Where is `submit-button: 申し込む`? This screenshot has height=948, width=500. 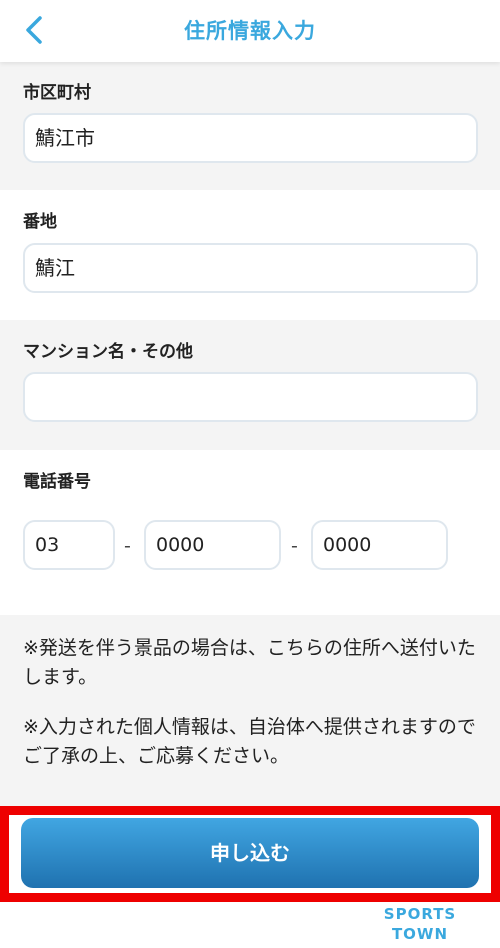
submit-button: 申し込む is located at coordinates (250, 853).